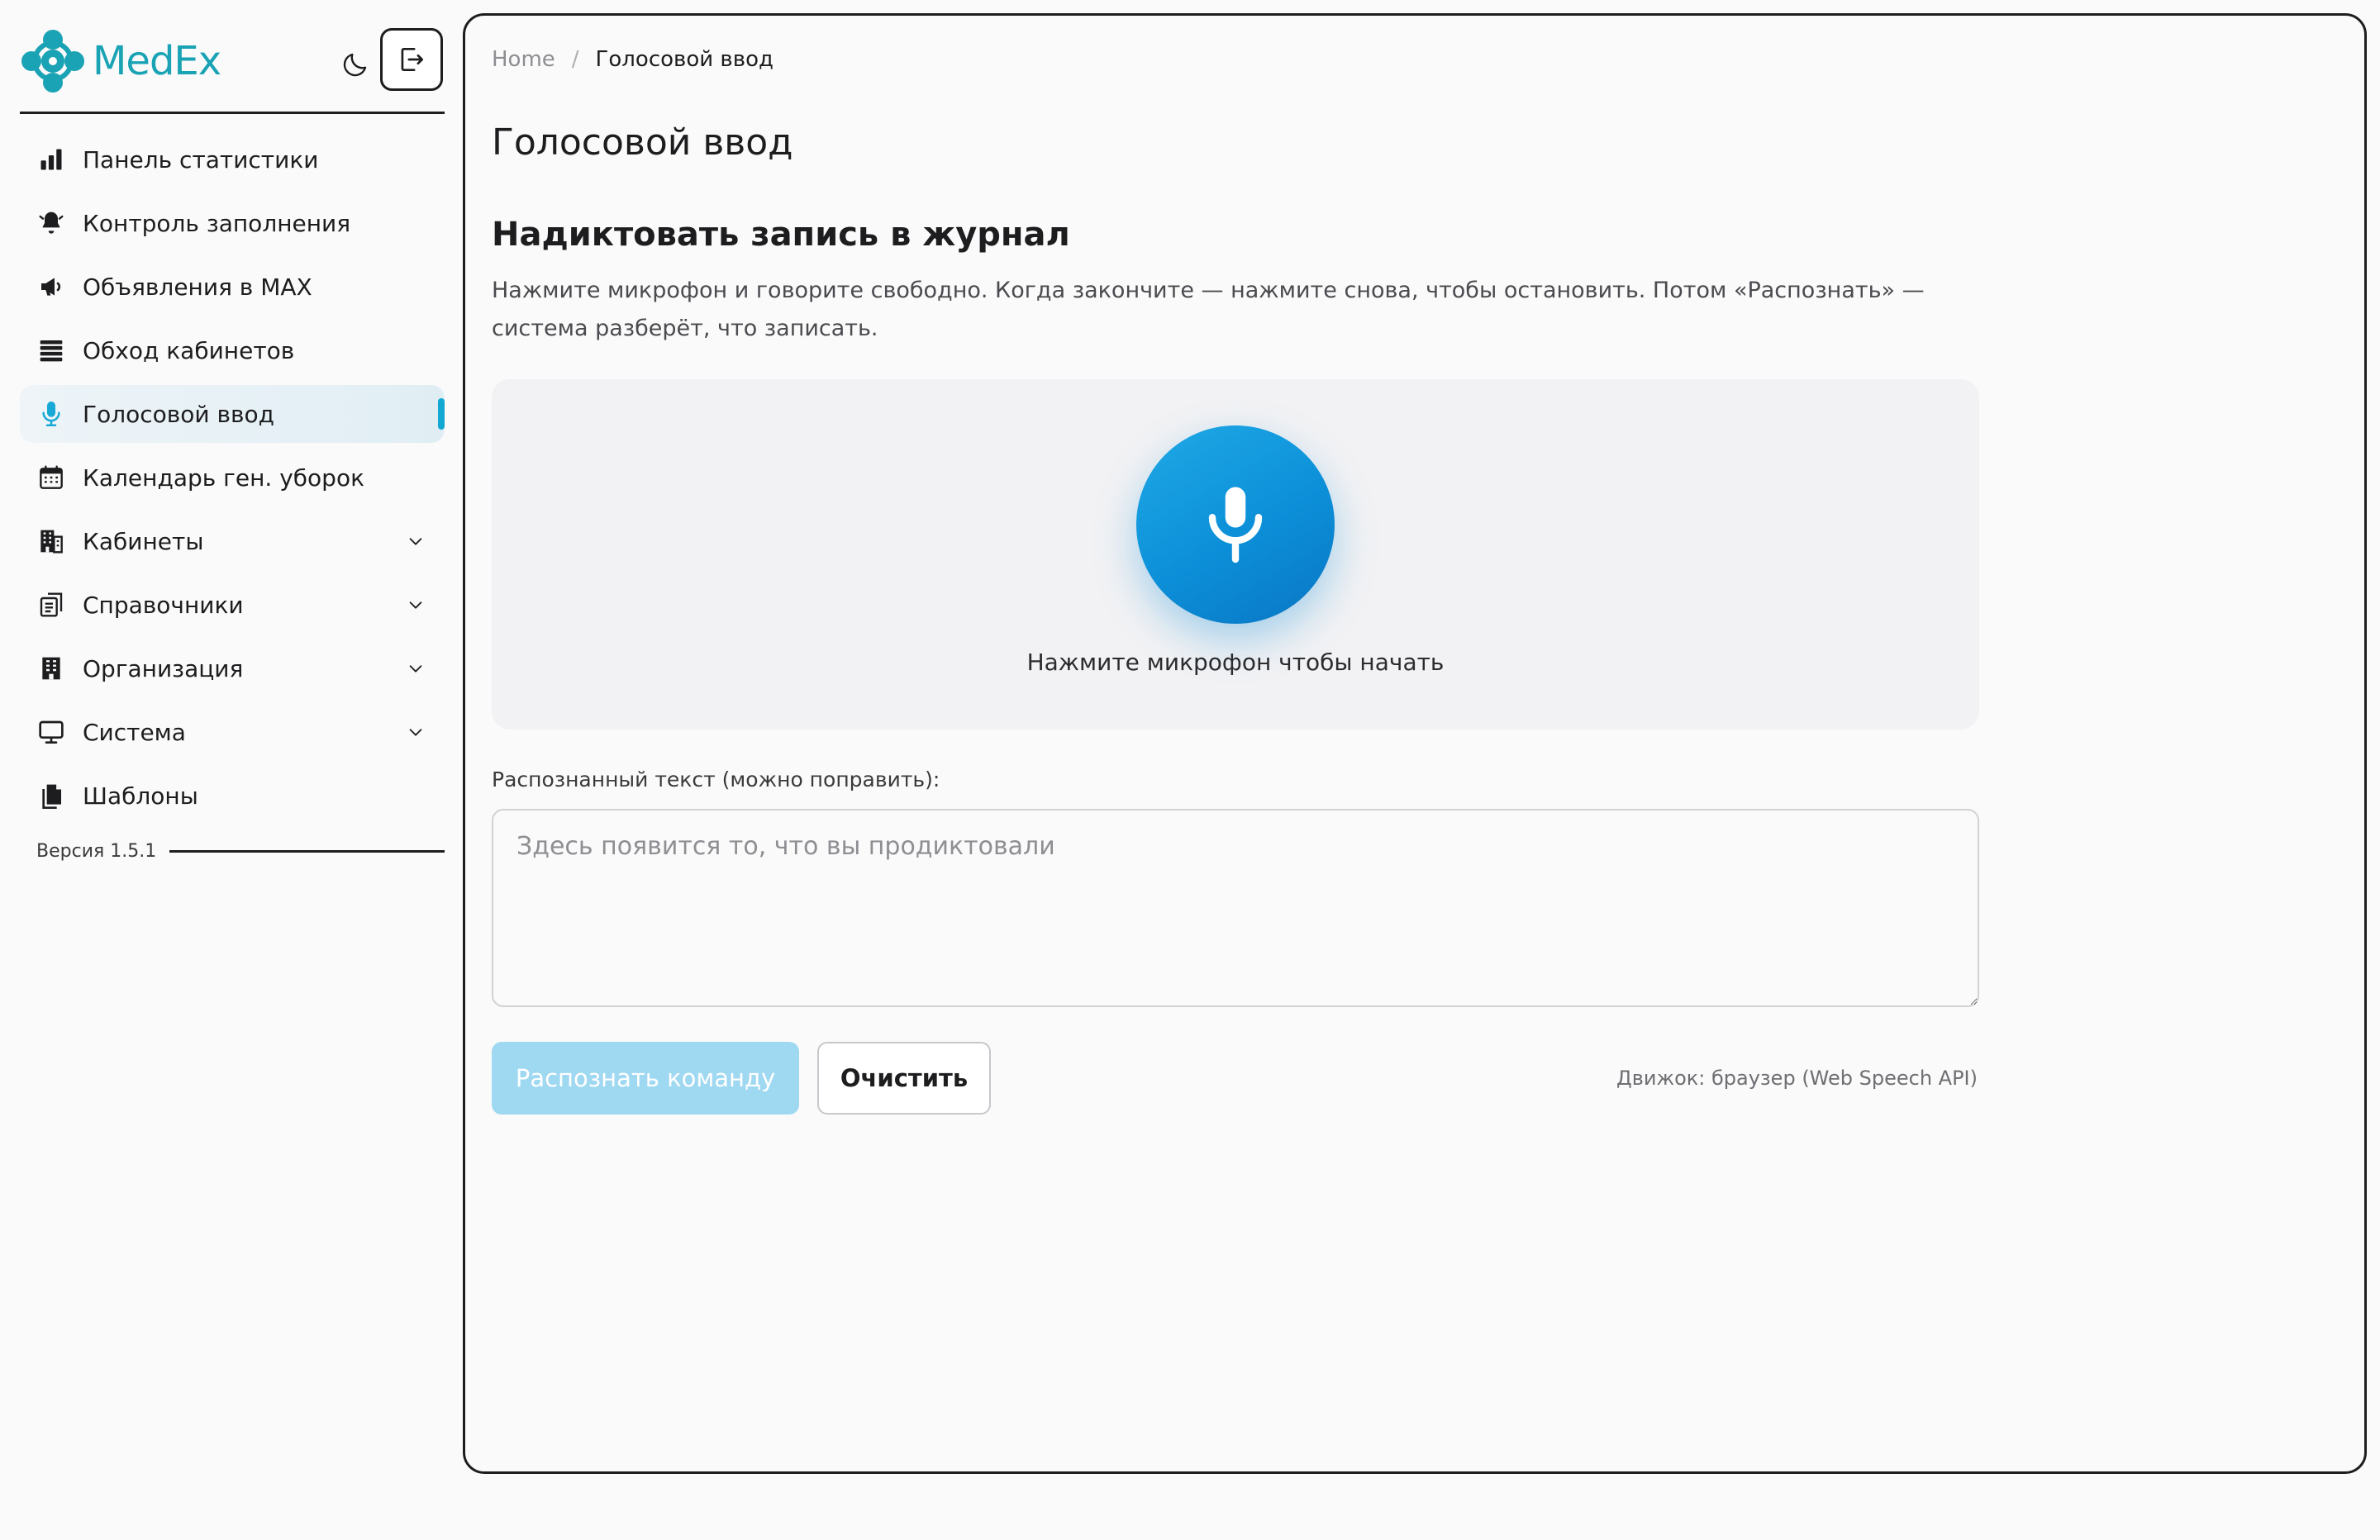 Image resolution: width=2380 pixels, height=1540 pixels. Describe the element at coordinates (197, 287) in the screenshot. I see `sidebar-item-label: Объявления в MAX` at that location.